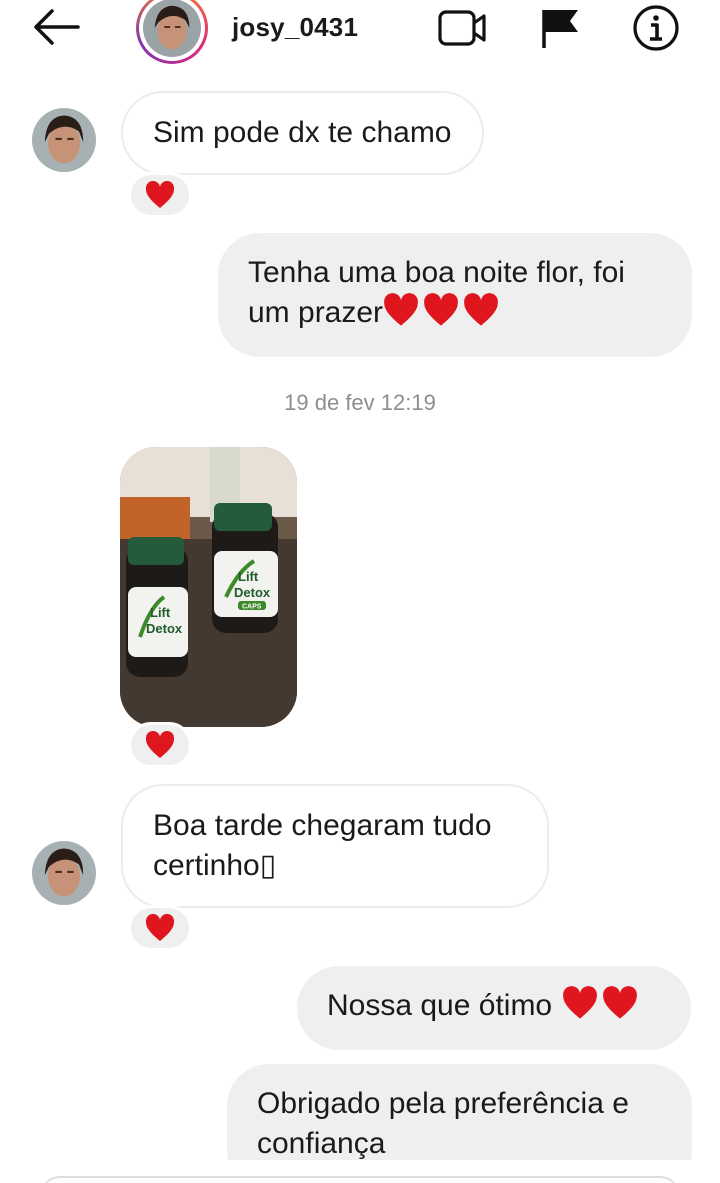  What do you see at coordinates (295, 27) in the screenshot?
I see `chat-username: josy_0431` at bounding box center [295, 27].